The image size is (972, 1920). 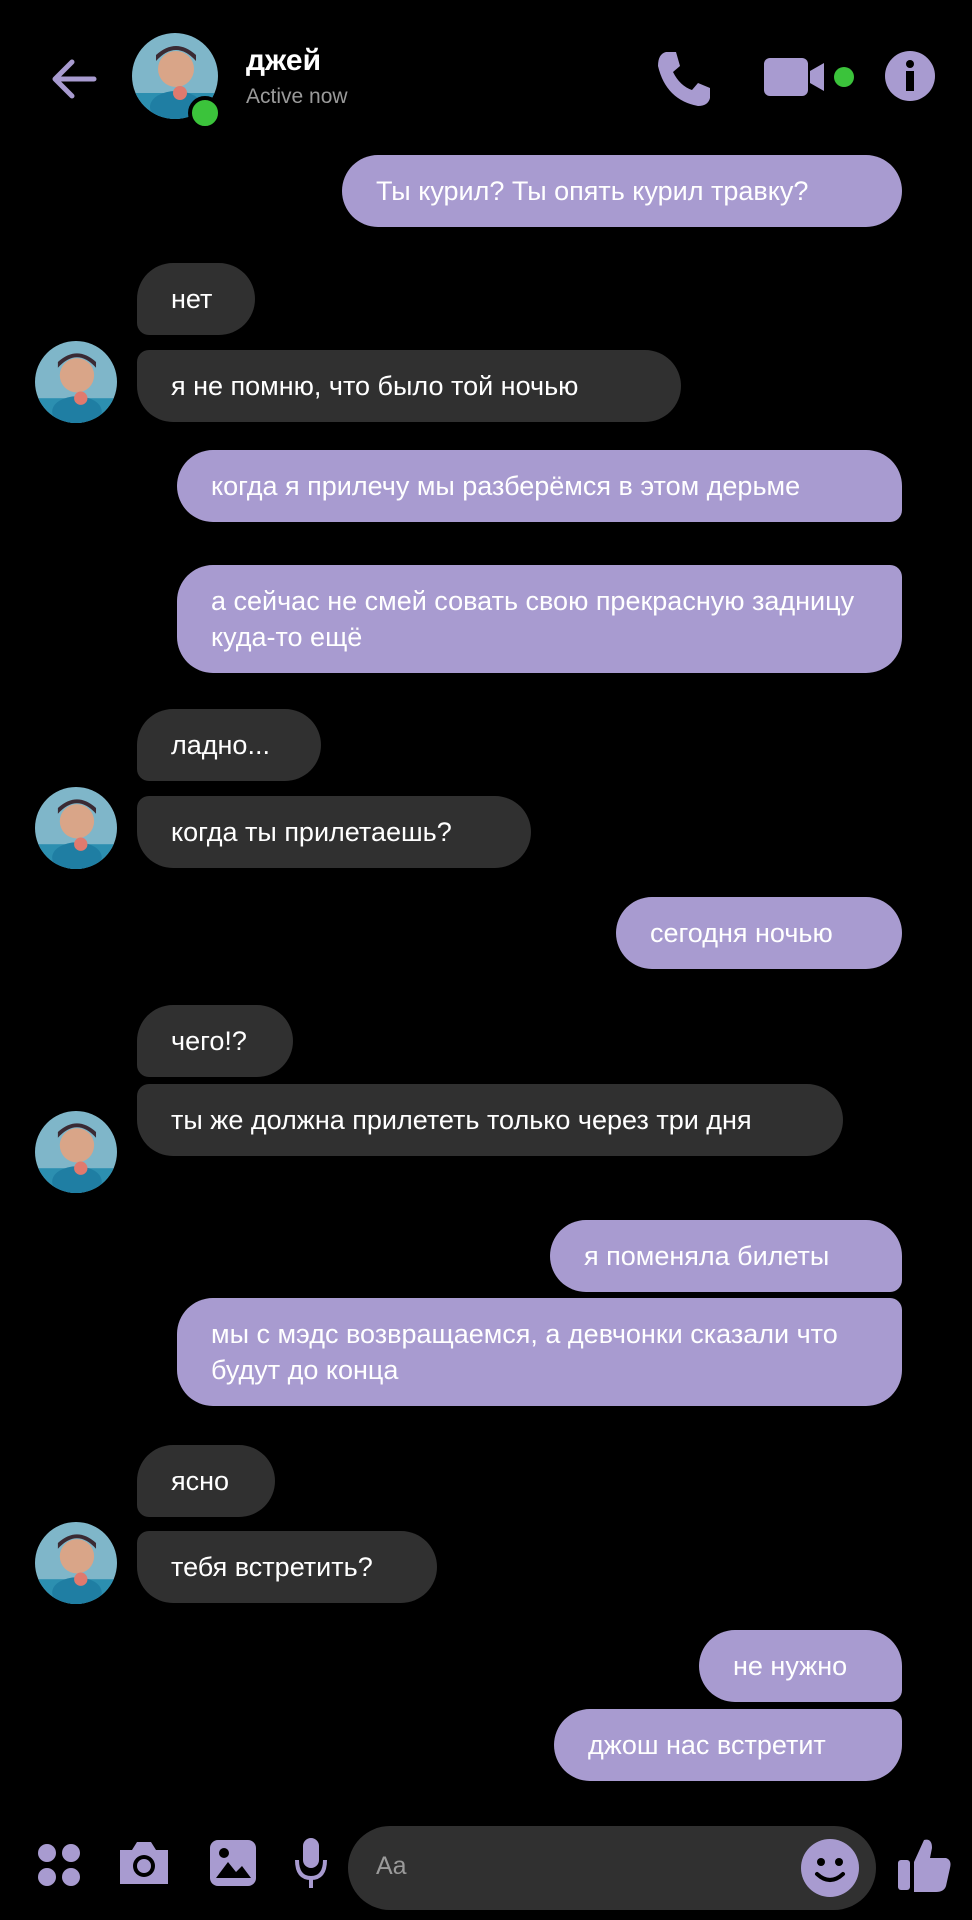 What do you see at coordinates (810, 77) in the screenshot?
I see `video-call-icon` at bounding box center [810, 77].